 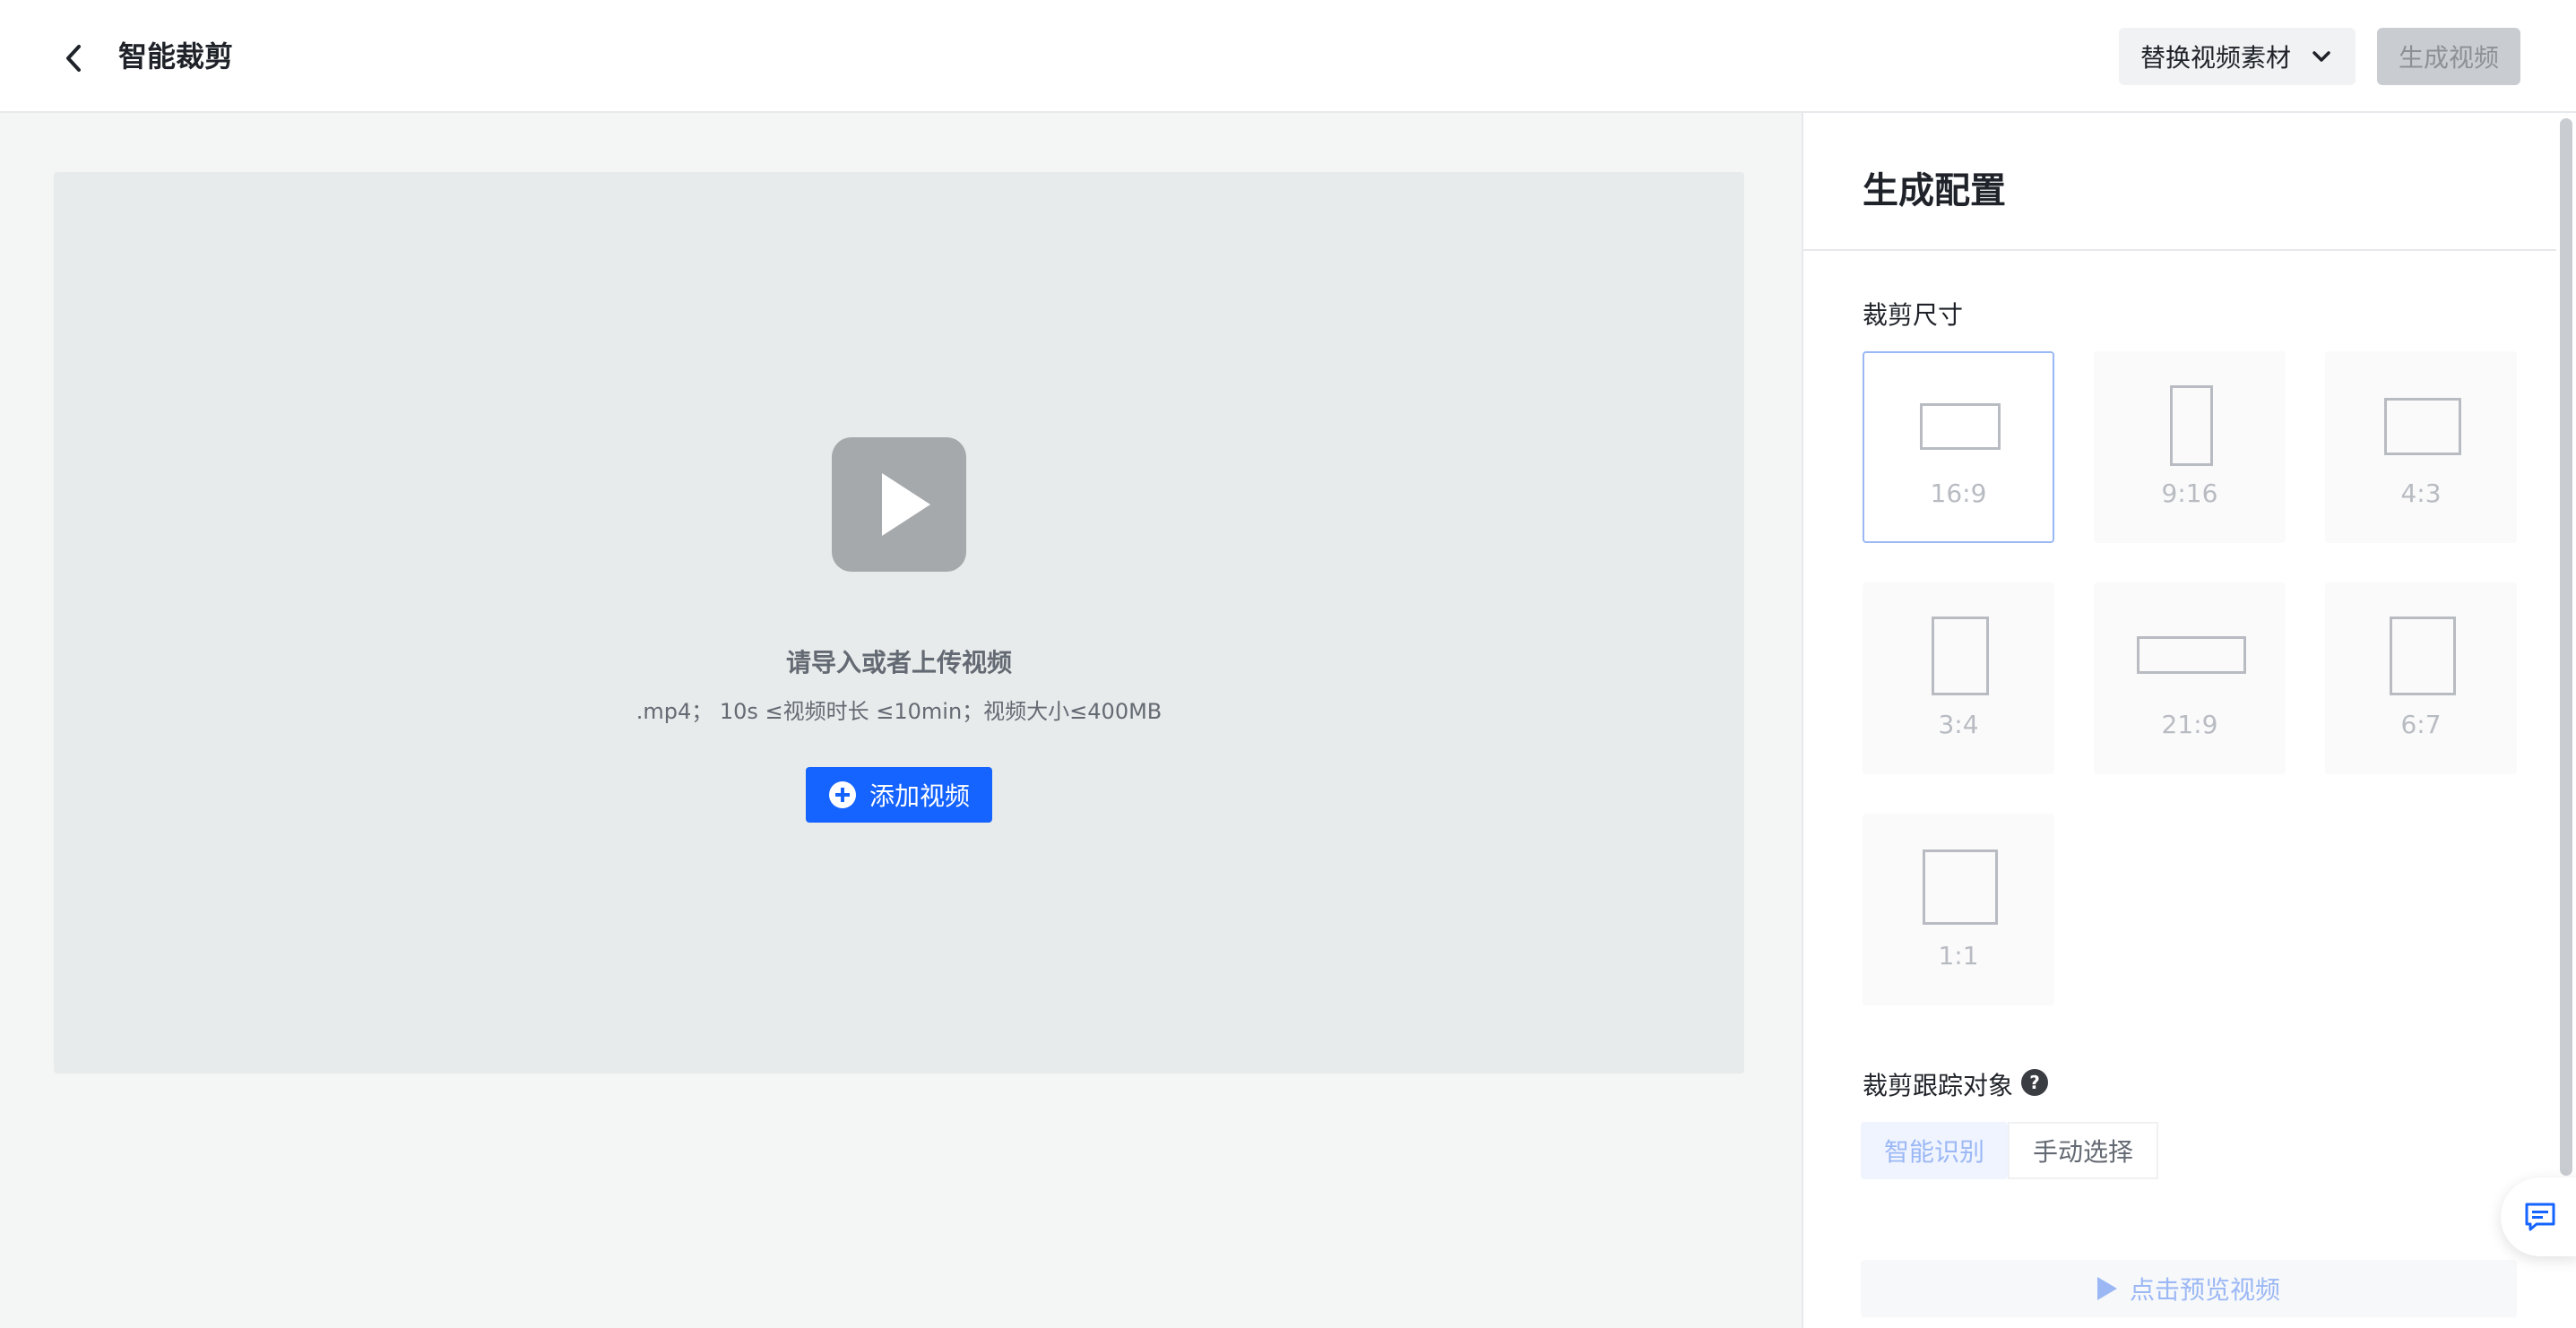 What do you see at coordinates (842, 795) in the screenshot?
I see `plus-circle-icon` at bounding box center [842, 795].